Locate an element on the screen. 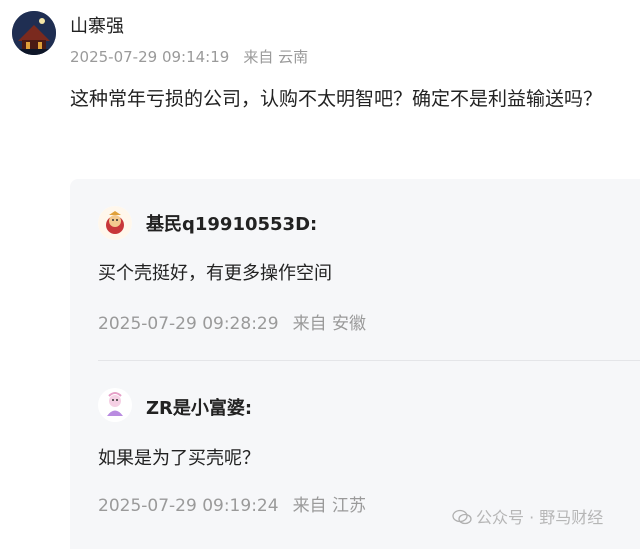 This screenshot has height=549, width=640. user-avatar is located at coordinates (34, 33).